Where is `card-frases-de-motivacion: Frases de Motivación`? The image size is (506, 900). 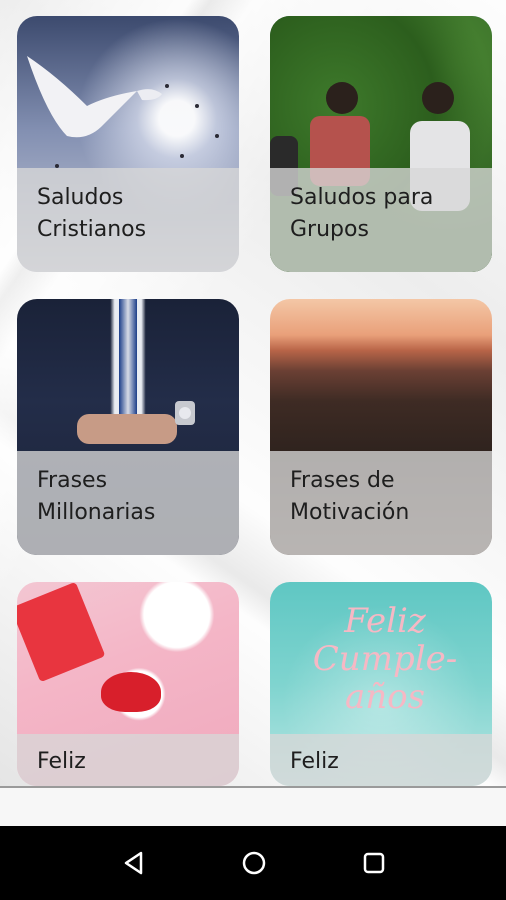
card-frases-de-motivacion: Frases de Motivación is located at coordinates (381, 427).